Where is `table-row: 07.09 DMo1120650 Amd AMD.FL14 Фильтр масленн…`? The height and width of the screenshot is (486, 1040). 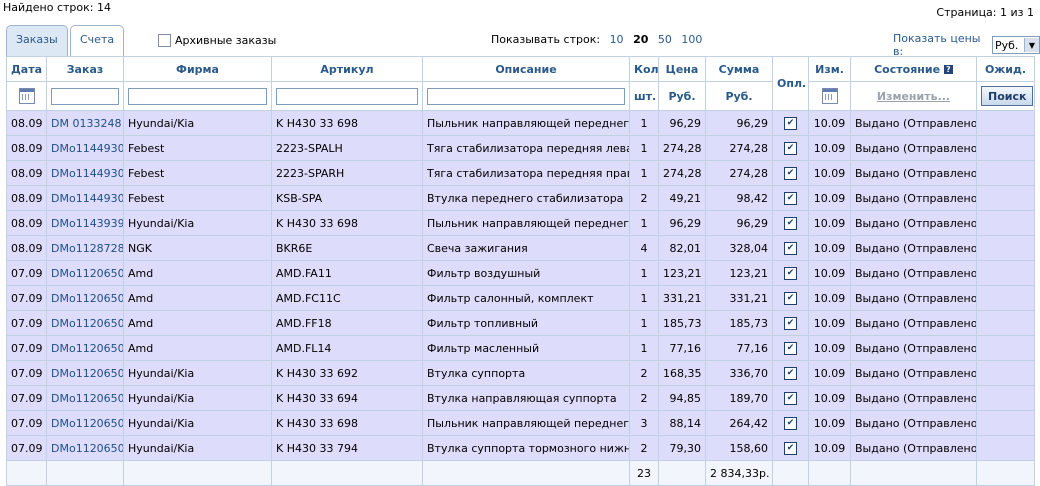 table-row: 07.09 DMo1120650 Amd AMD.FL14 Фильтр масленн… is located at coordinates (520, 348).